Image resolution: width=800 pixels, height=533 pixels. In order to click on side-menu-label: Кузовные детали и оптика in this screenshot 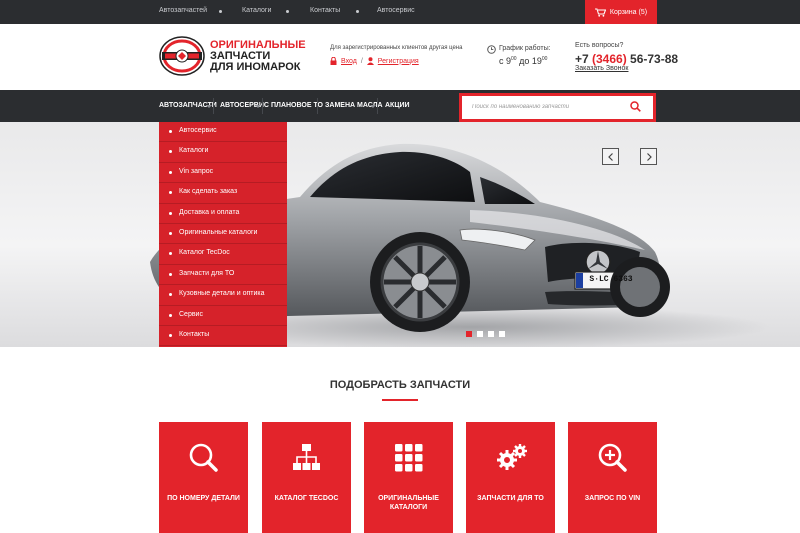, I will do `click(222, 294)`.